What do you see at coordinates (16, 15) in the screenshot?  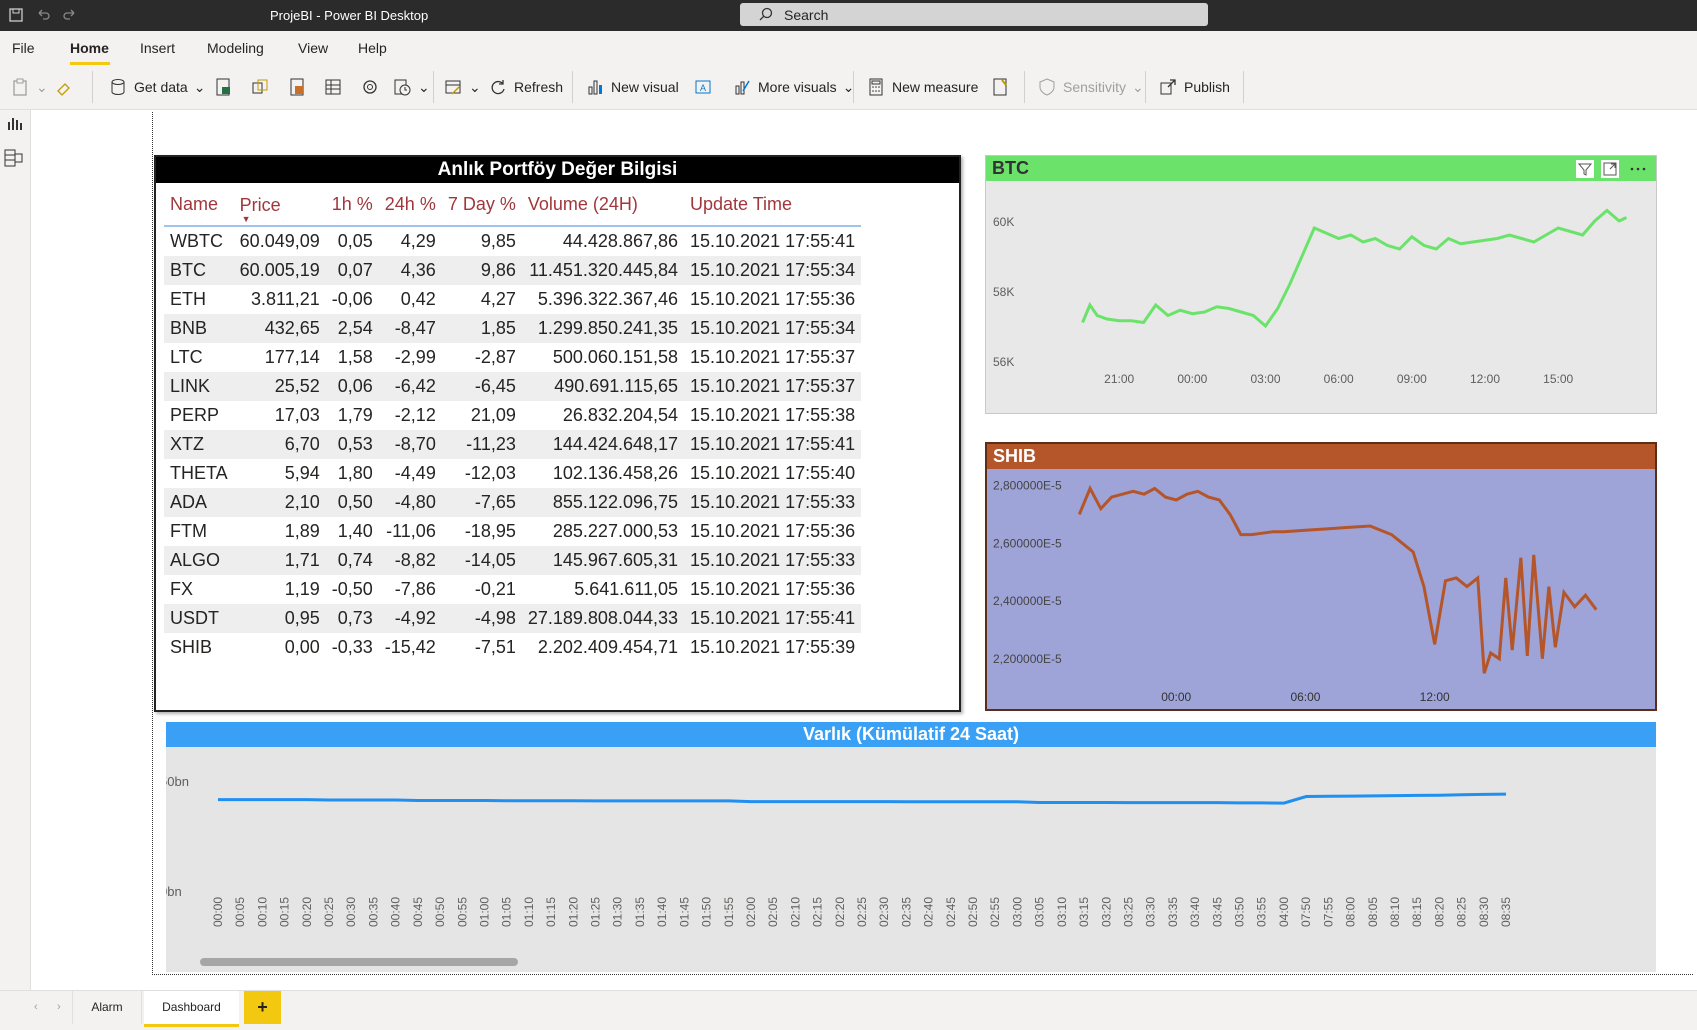 I see `save-icon` at bounding box center [16, 15].